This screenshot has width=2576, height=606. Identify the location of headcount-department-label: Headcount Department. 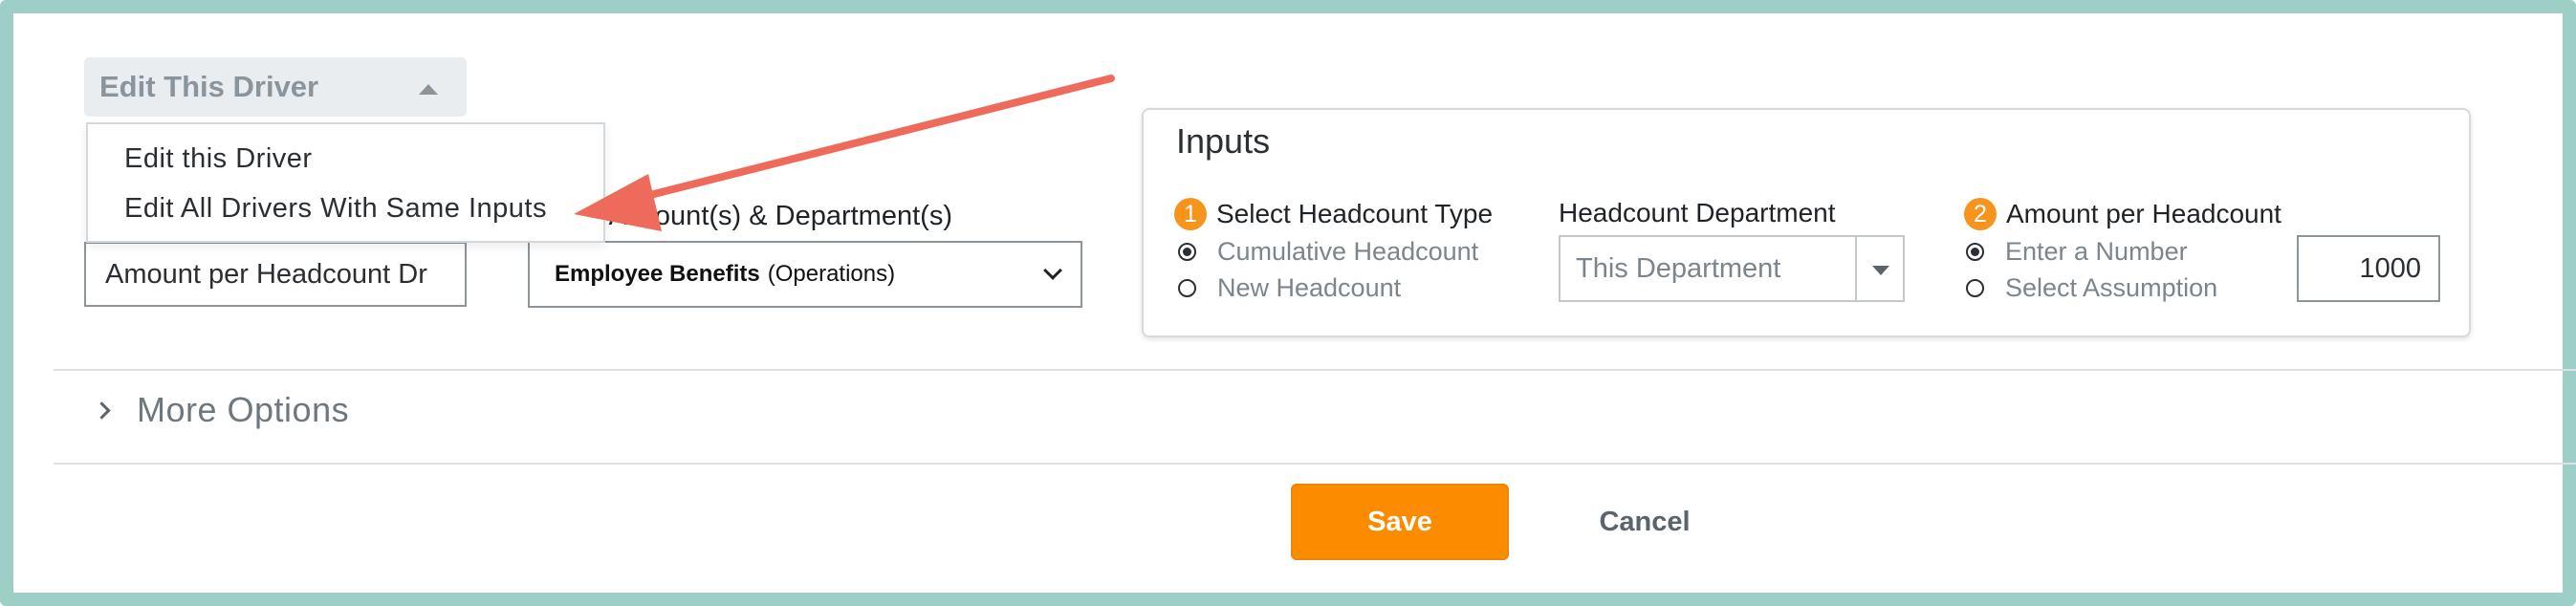
(1697, 212).